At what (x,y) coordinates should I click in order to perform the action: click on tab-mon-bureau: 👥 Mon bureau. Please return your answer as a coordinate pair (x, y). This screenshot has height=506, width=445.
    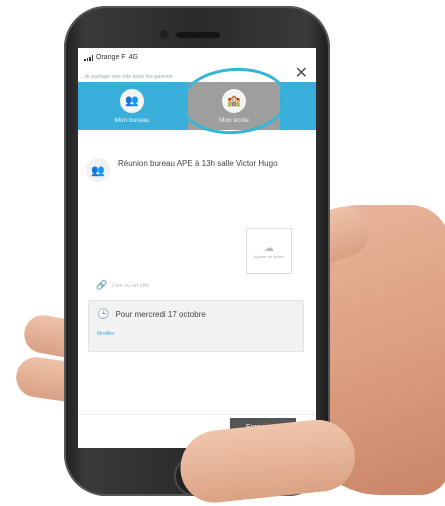
    Looking at the image, I should click on (132, 106).